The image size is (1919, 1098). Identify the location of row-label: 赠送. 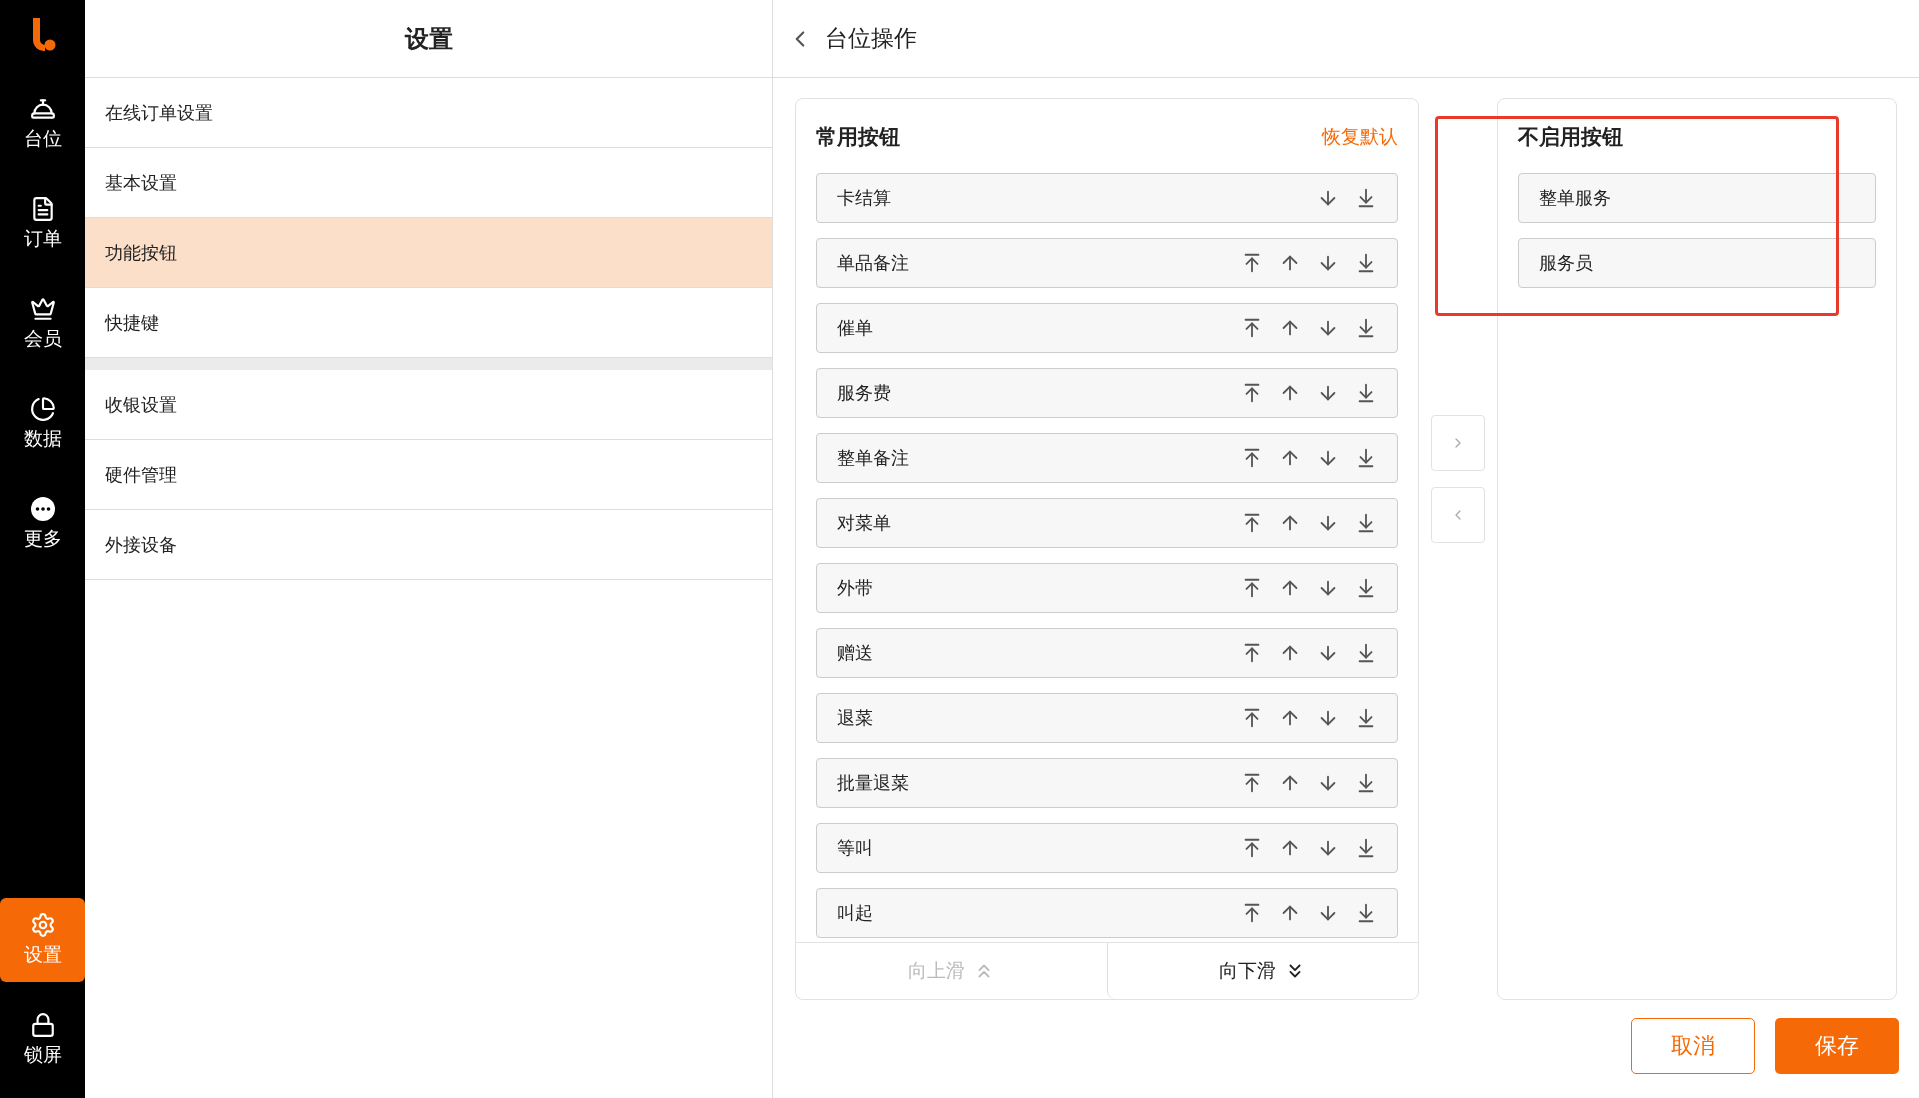
(855, 653).